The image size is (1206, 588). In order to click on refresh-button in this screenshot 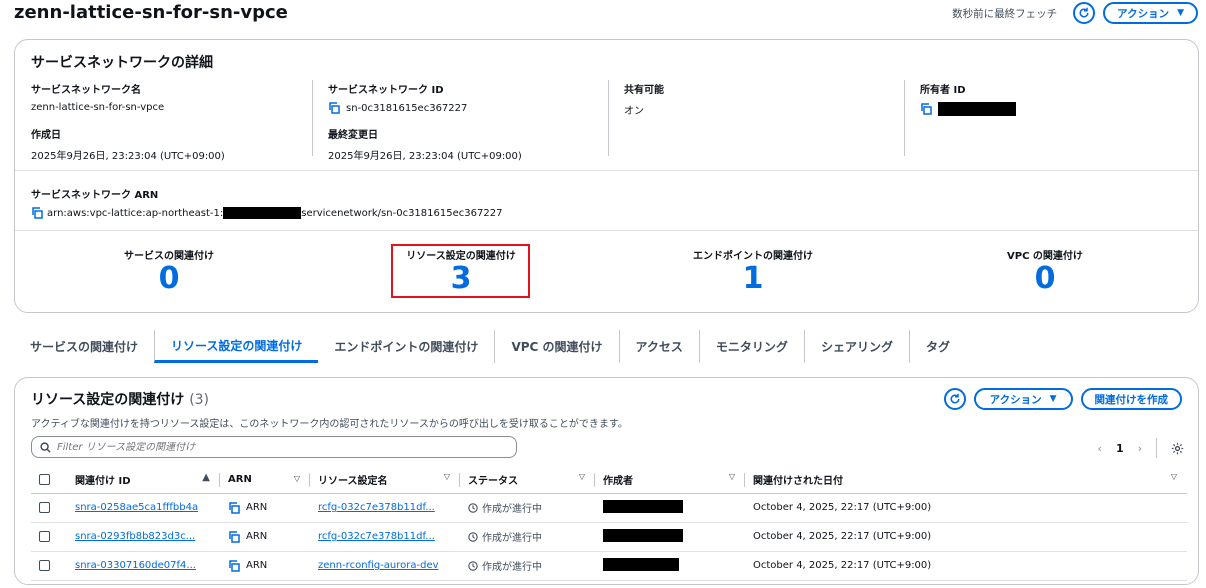, I will do `click(1084, 13)`.